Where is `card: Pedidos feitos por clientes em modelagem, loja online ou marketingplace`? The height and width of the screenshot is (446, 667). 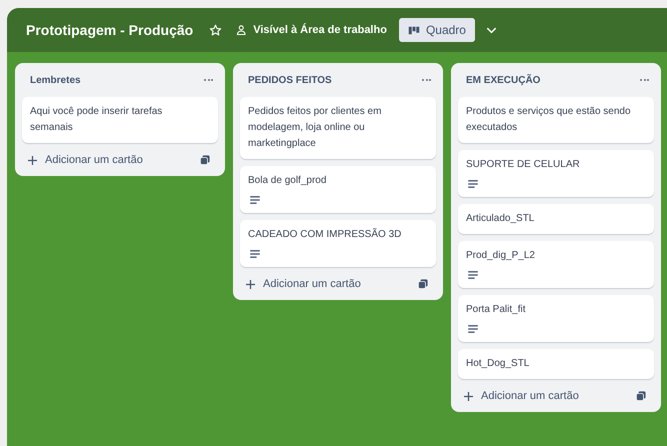 card: Pedidos feitos por clientes em modelagem, loja online ou marketingplace is located at coordinates (338, 128).